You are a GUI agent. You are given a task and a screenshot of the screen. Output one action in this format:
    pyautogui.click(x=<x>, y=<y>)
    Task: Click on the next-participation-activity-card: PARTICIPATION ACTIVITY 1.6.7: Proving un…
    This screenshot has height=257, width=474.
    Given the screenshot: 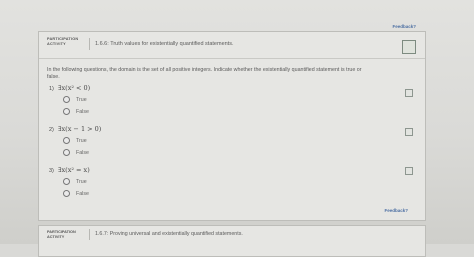 What is the action you would take?
    pyautogui.click(x=232, y=241)
    